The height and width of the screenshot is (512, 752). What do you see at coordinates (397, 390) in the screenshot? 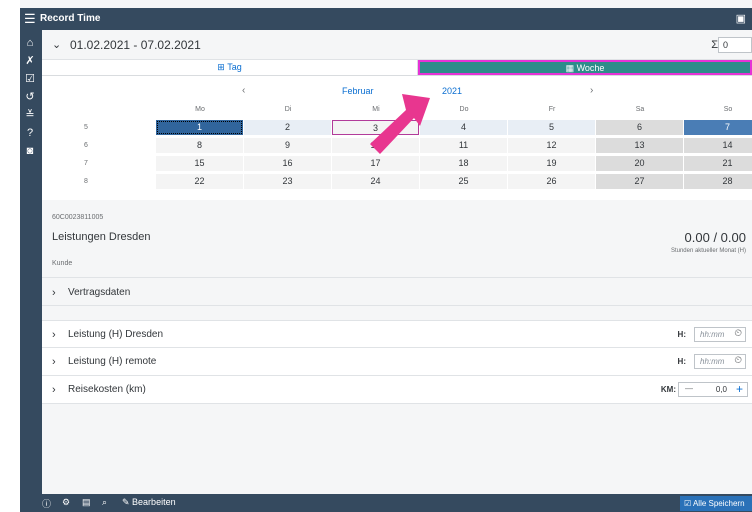
I see `section-reisekosten: › Reisekosten (km) KM: — 0,0 +` at bounding box center [397, 390].